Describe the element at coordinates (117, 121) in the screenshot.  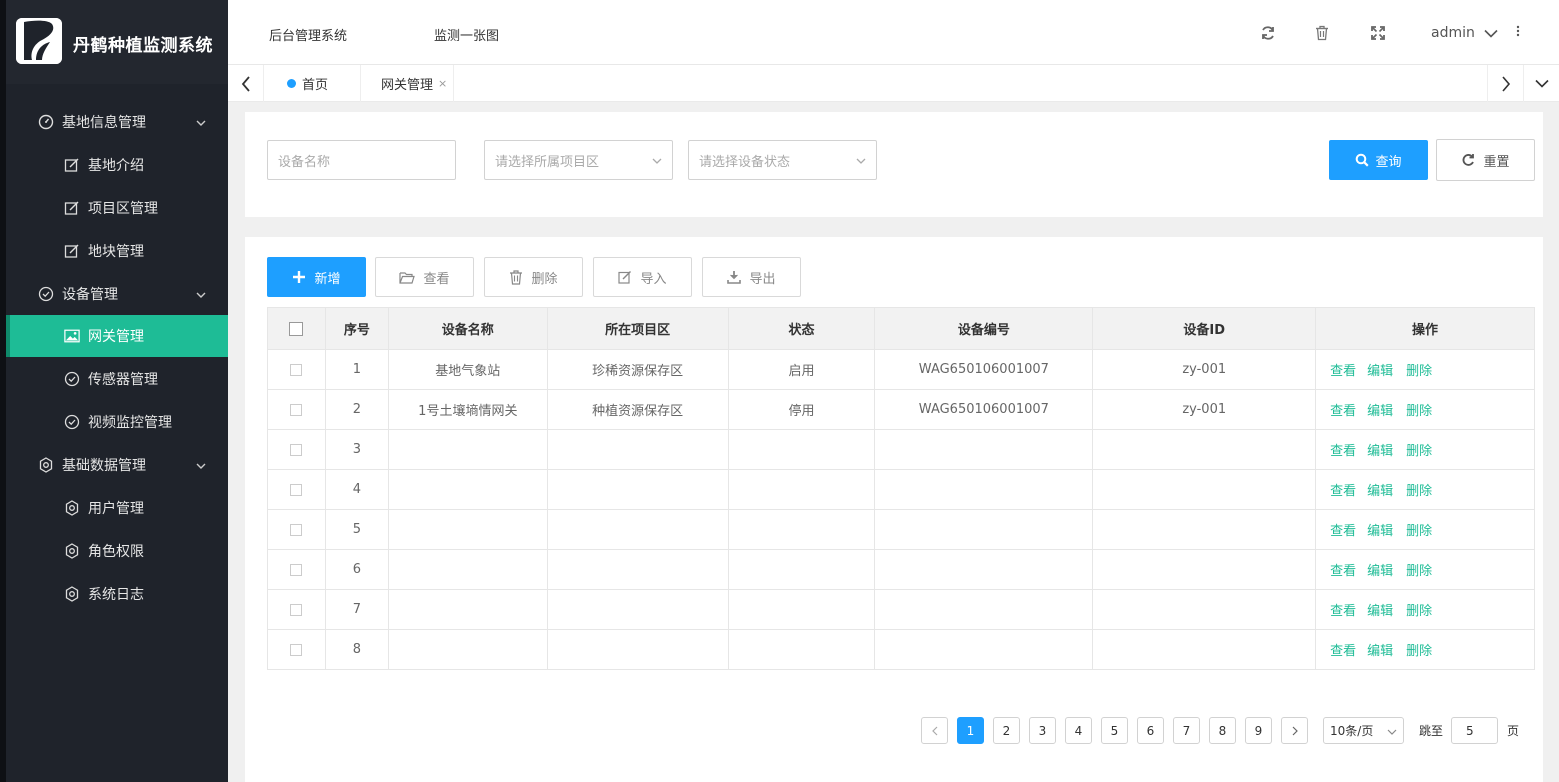
I see `sidebar-group-base-info: 基地信息管理` at that location.